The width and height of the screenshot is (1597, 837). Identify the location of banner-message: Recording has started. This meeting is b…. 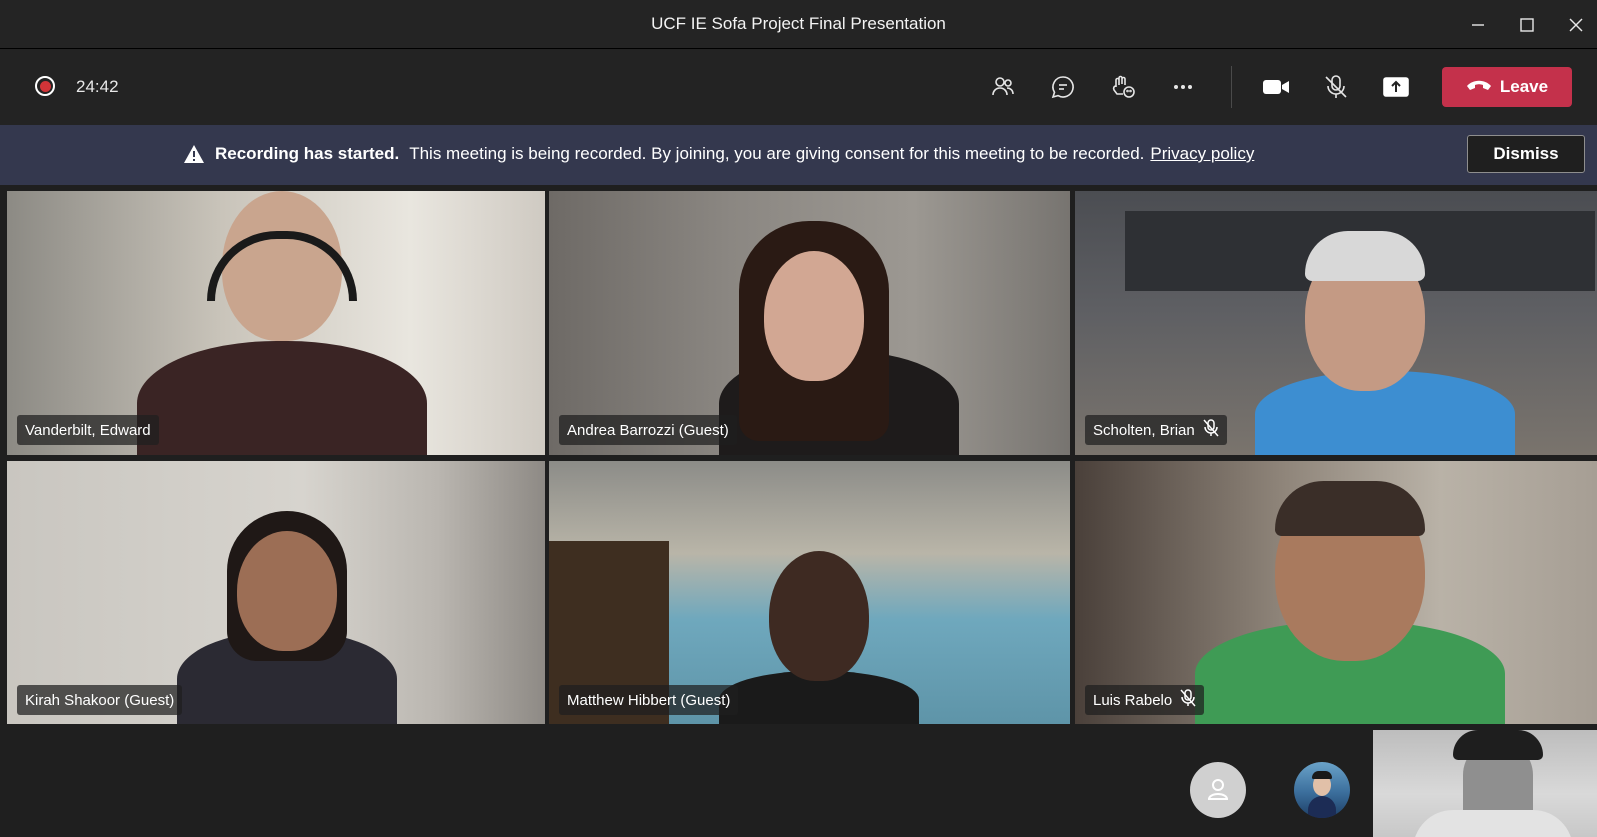
(718, 154).